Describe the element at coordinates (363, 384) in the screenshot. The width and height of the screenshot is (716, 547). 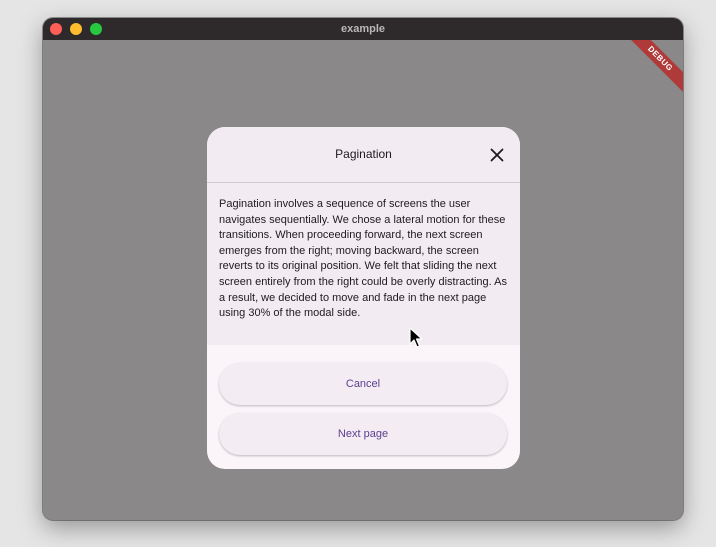
I see `cancel-button: Cancel` at that location.